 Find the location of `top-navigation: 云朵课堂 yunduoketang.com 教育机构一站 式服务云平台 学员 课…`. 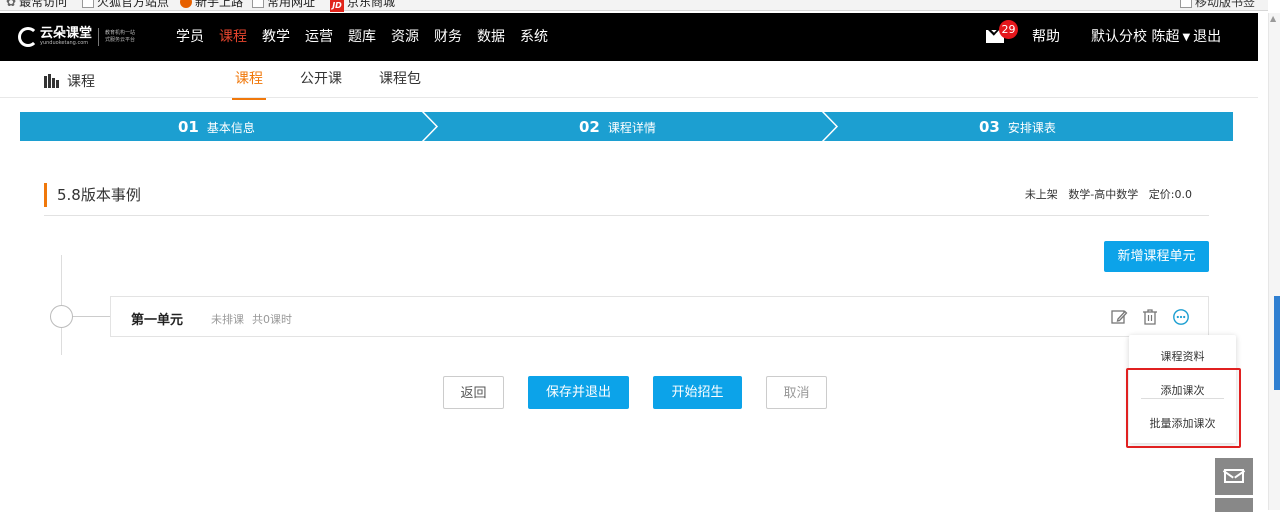

top-navigation: 云朵课堂 yunduoketang.com 教育机构一站 式服务云平台 学员 课… is located at coordinates (629, 37).